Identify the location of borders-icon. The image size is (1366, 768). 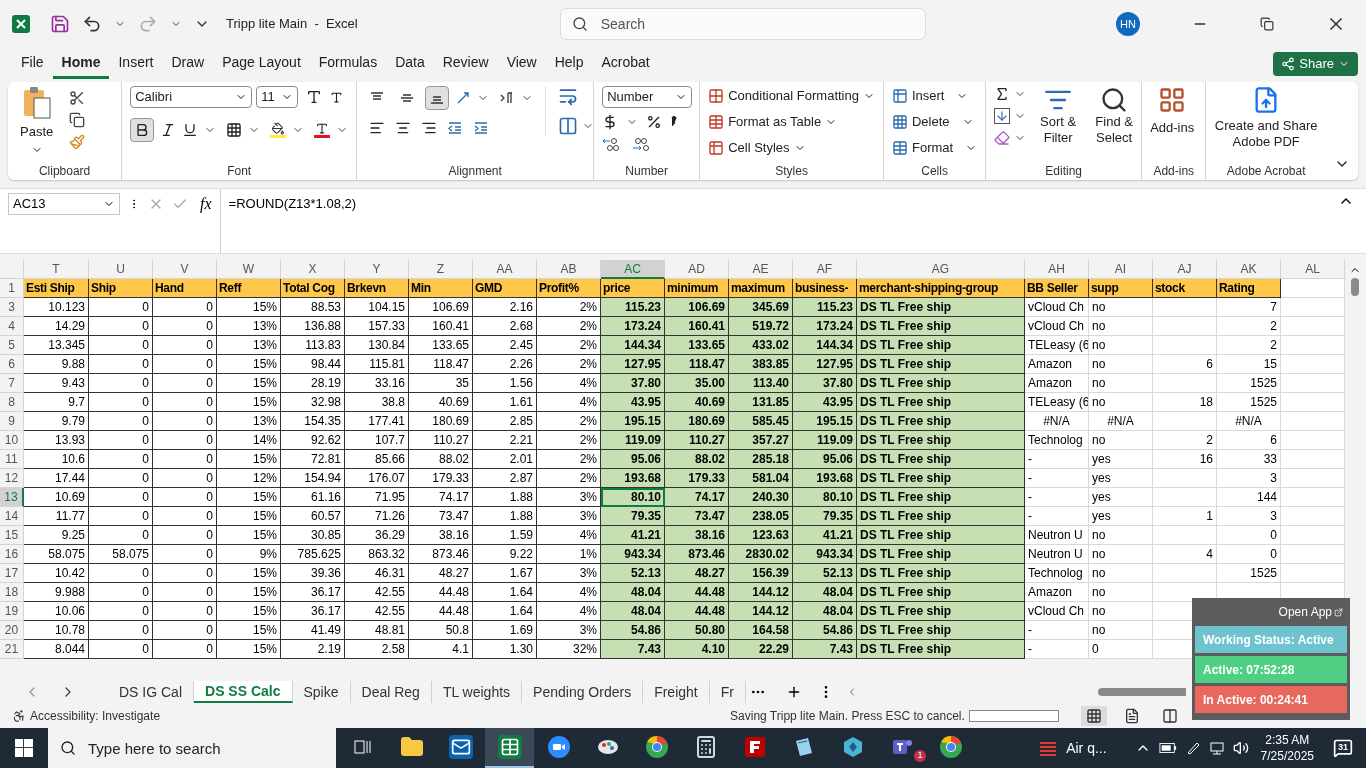
(234, 130).